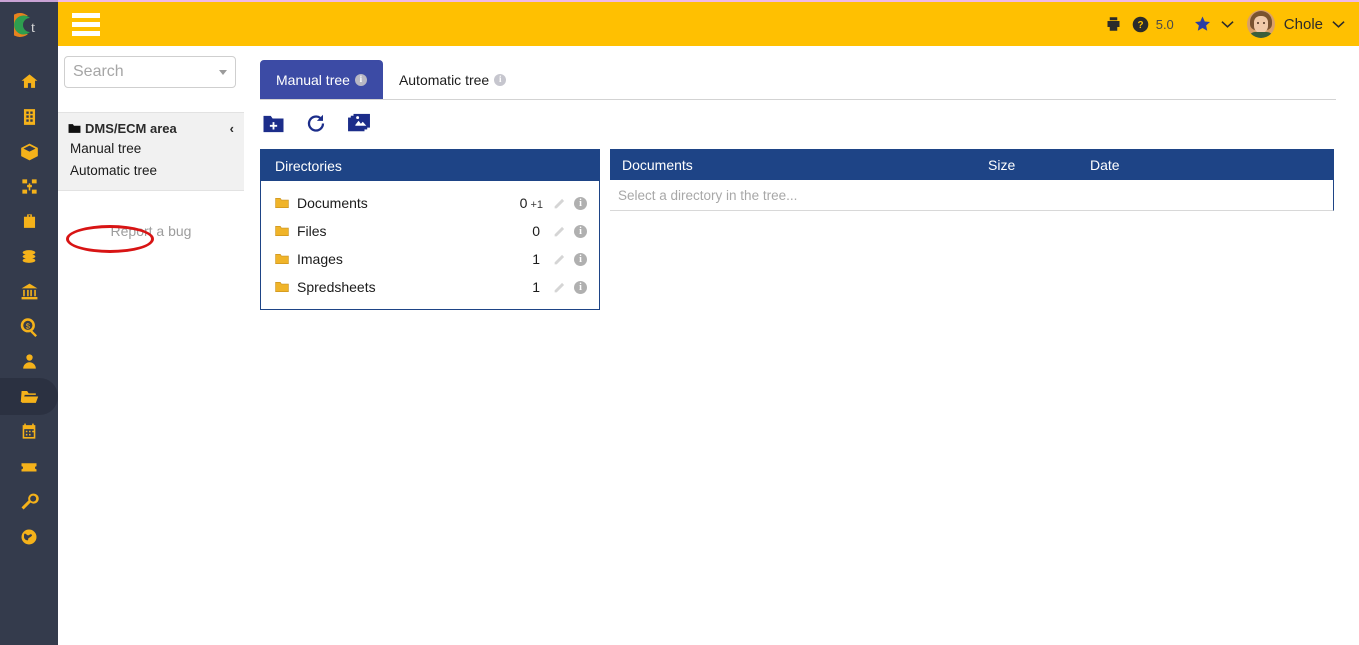 The height and width of the screenshot is (645, 1359). Describe the element at coordinates (332, 203) in the screenshot. I see `directory-name: Documents` at that location.